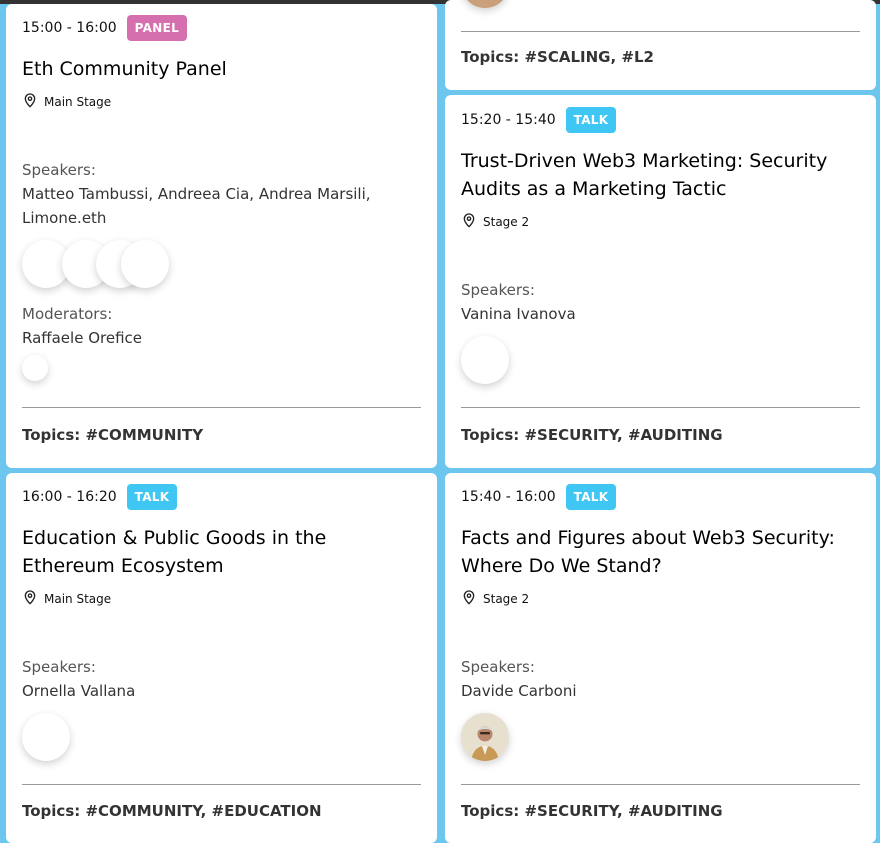 The height and width of the screenshot is (843, 880). I want to click on topics-value: #SCALING, #L2, so click(589, 57).